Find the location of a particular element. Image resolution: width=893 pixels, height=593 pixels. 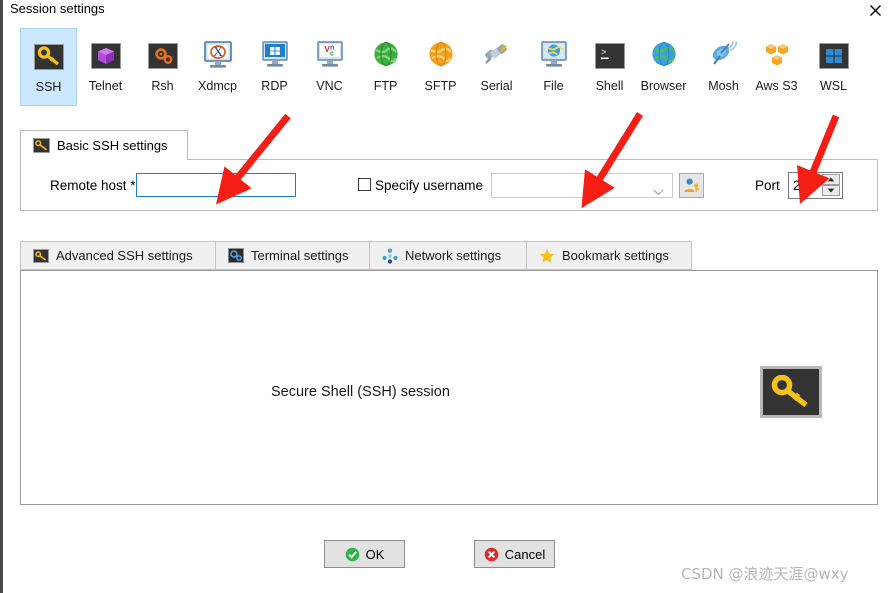

protocol-awss3-label: Aws S3 is located at coordinates (776, 86).